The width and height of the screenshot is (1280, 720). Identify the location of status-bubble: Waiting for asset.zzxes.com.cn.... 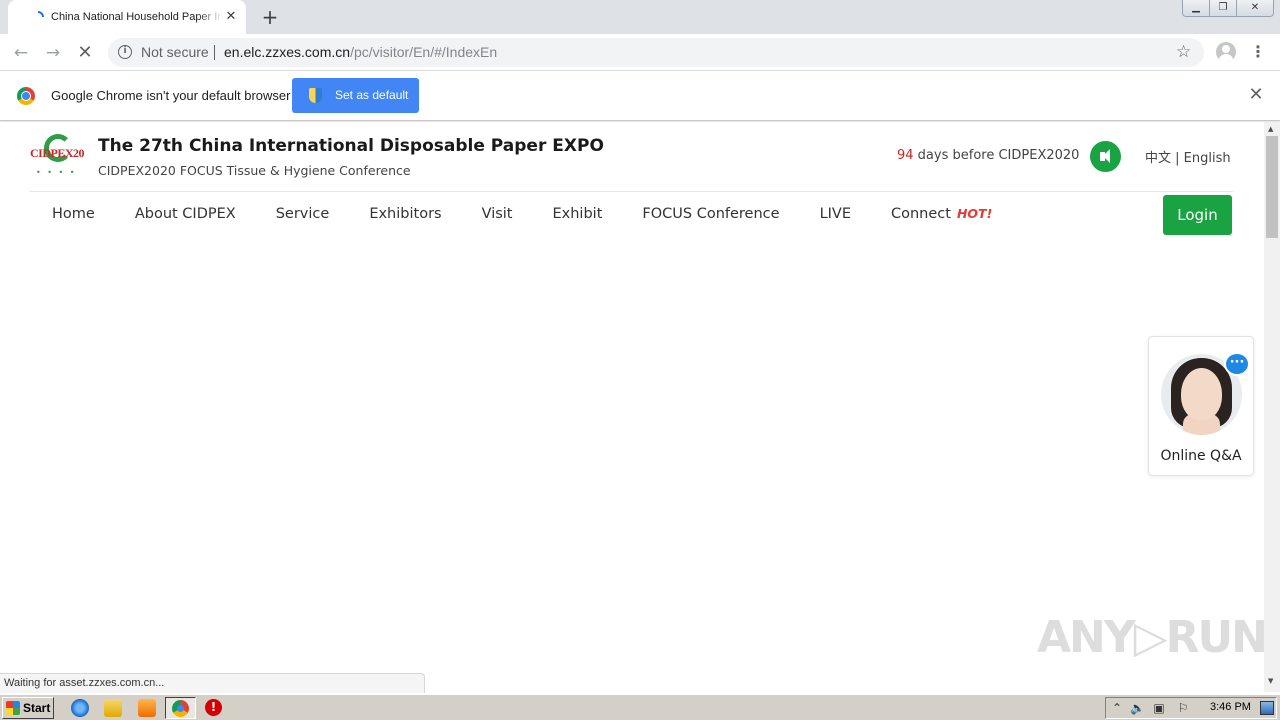
(212, 683).